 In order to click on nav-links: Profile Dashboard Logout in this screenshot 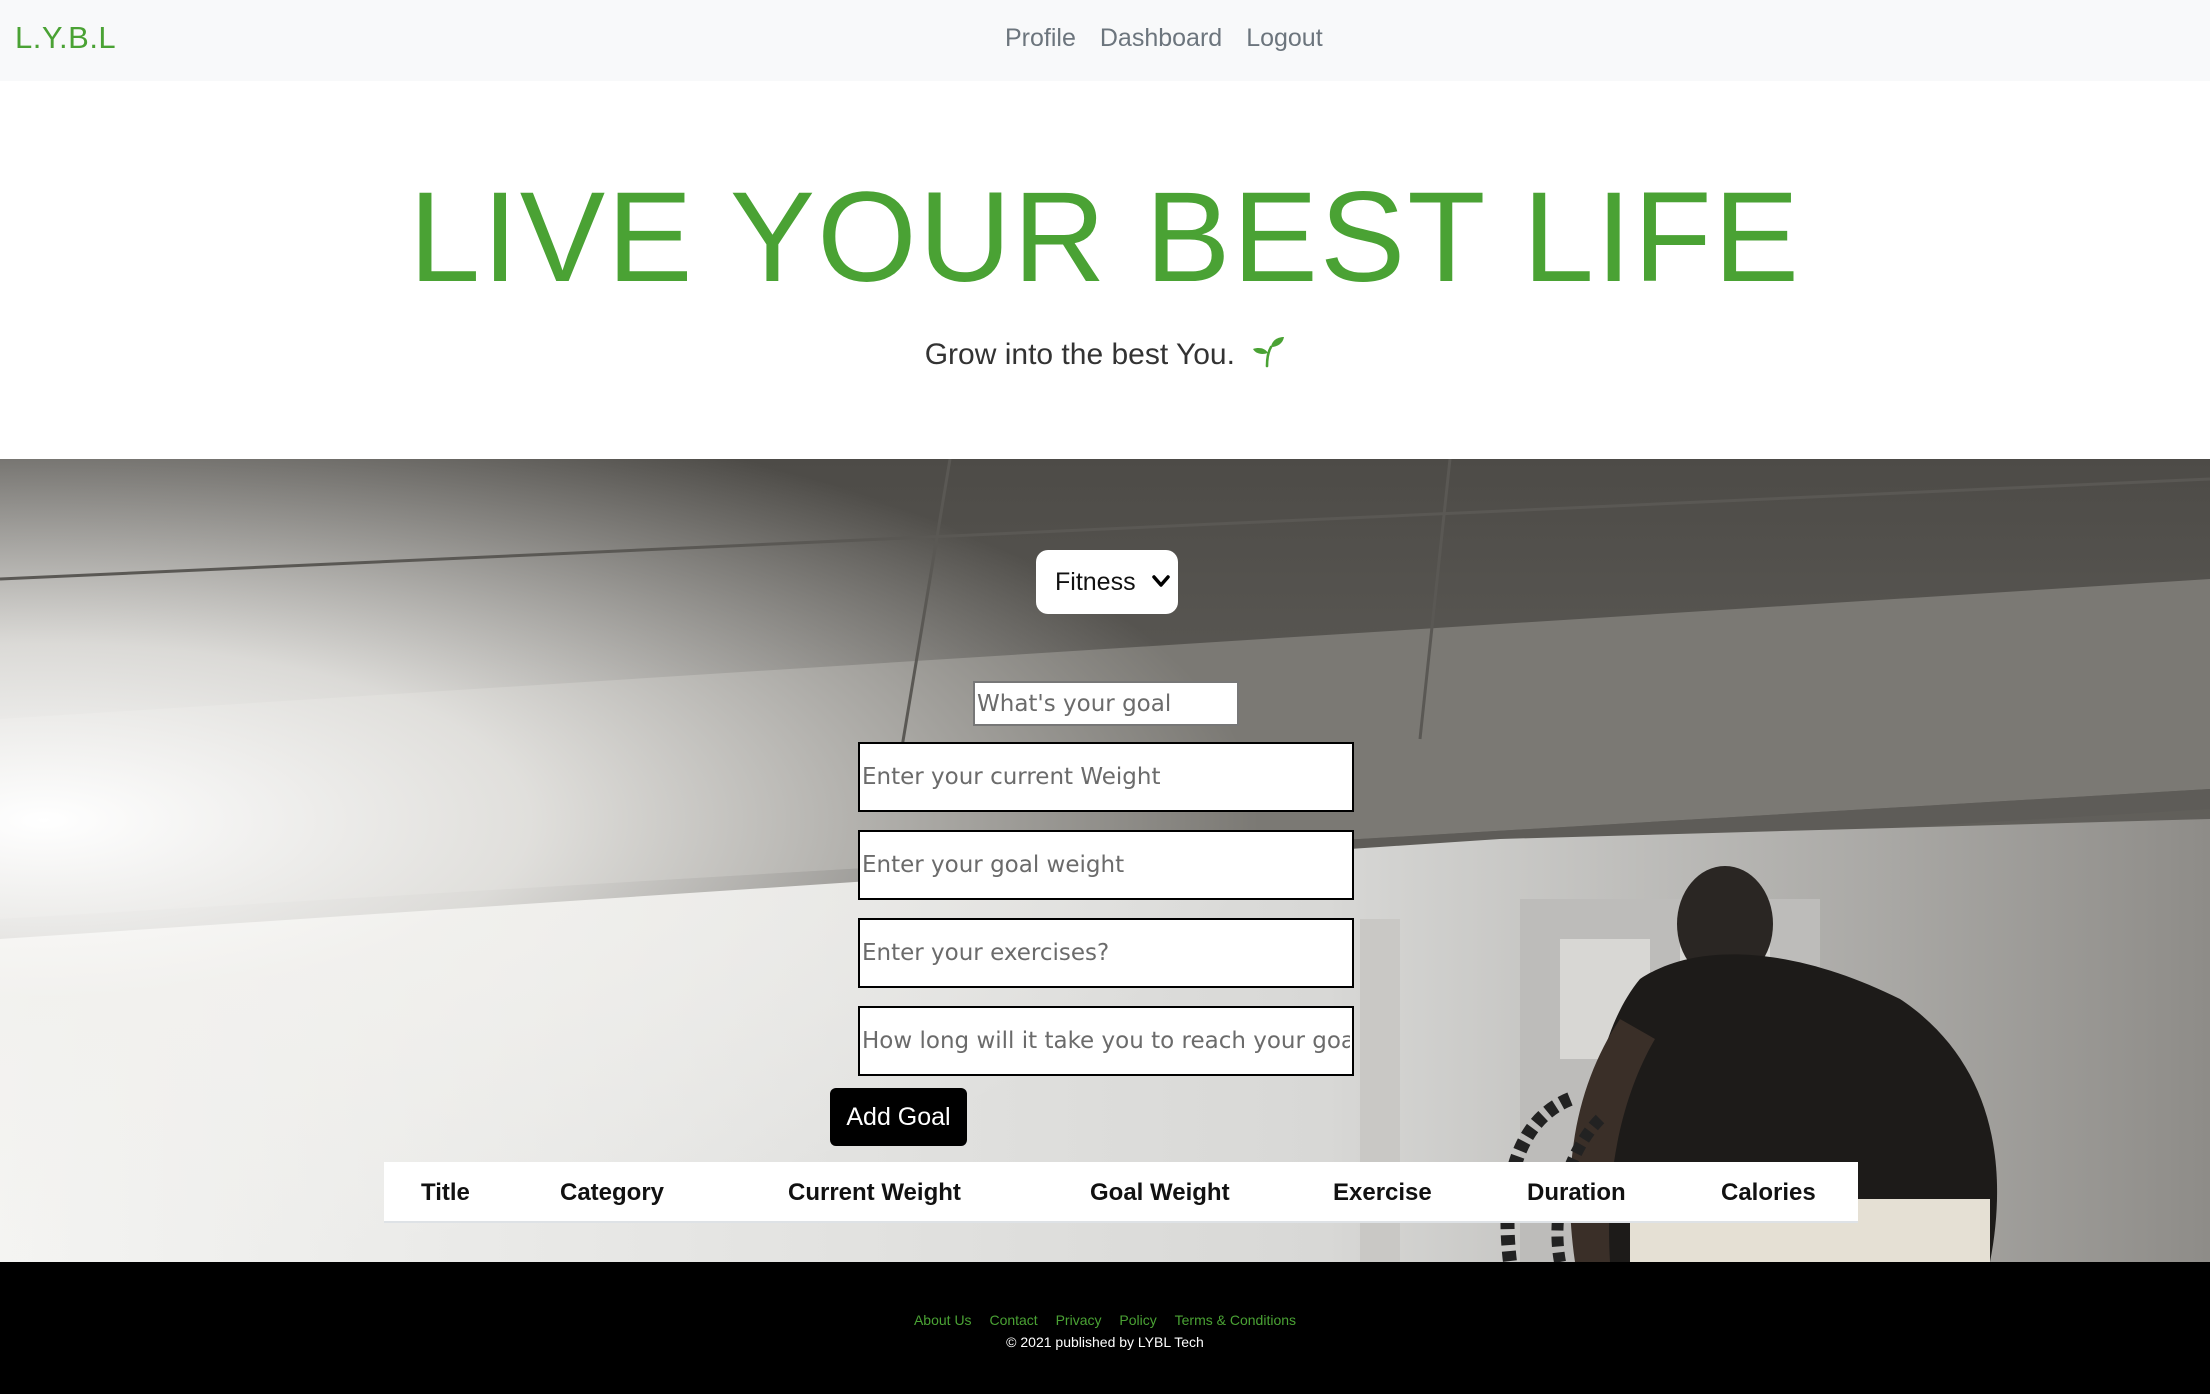, I will do `click(1164, 38)`.